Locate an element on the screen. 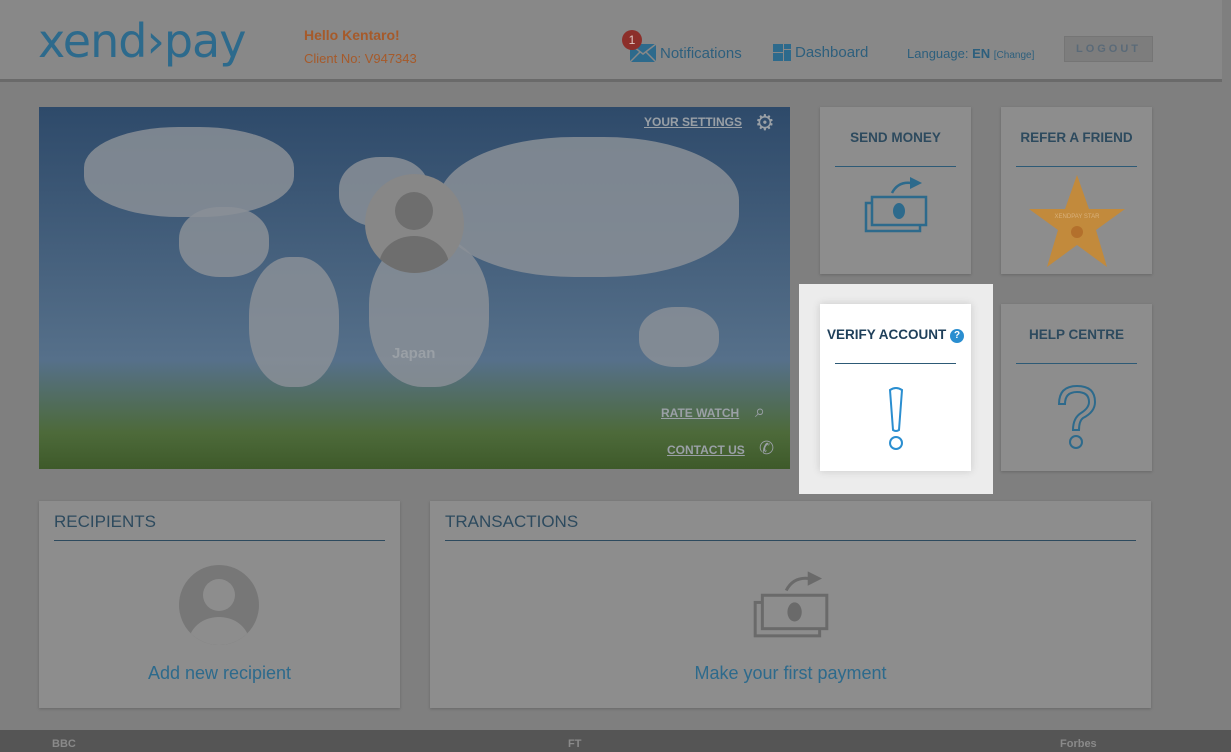 The height and width of the screenshot is (752, 1231). greeting: Hello Kentaro! is located at coordinates (352, 35).